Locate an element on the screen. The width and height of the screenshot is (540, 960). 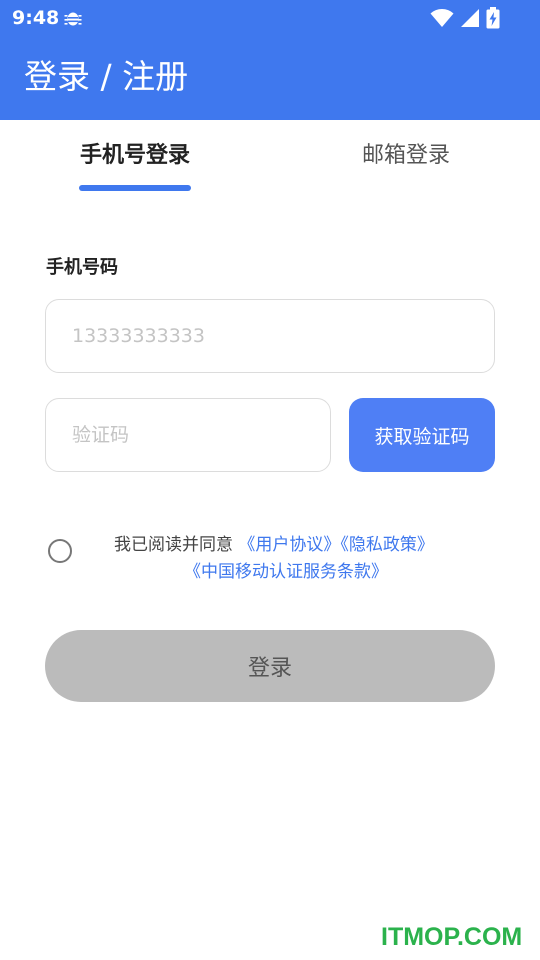
cmcc-terms-link: 《中国移动认证服务条款》 is located at coordinates (286, 572).